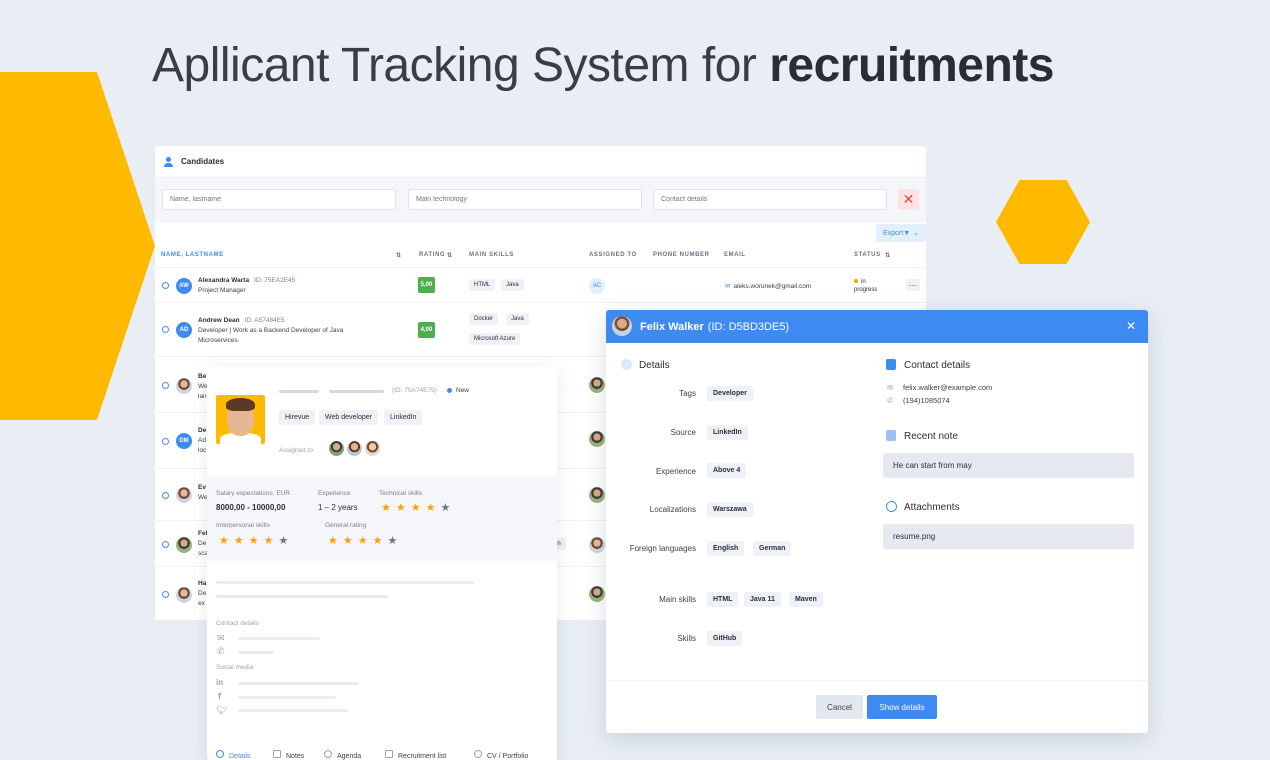 The width and height of the screenshot is (1270, 760). I want to click on tab-agenda: Agenda, so click(342, 755).